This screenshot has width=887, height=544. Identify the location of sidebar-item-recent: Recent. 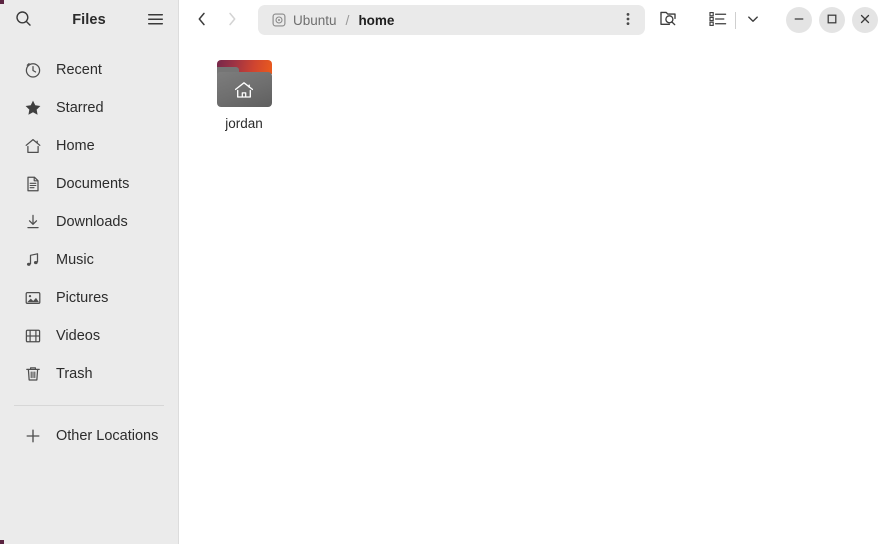
(89, 70).